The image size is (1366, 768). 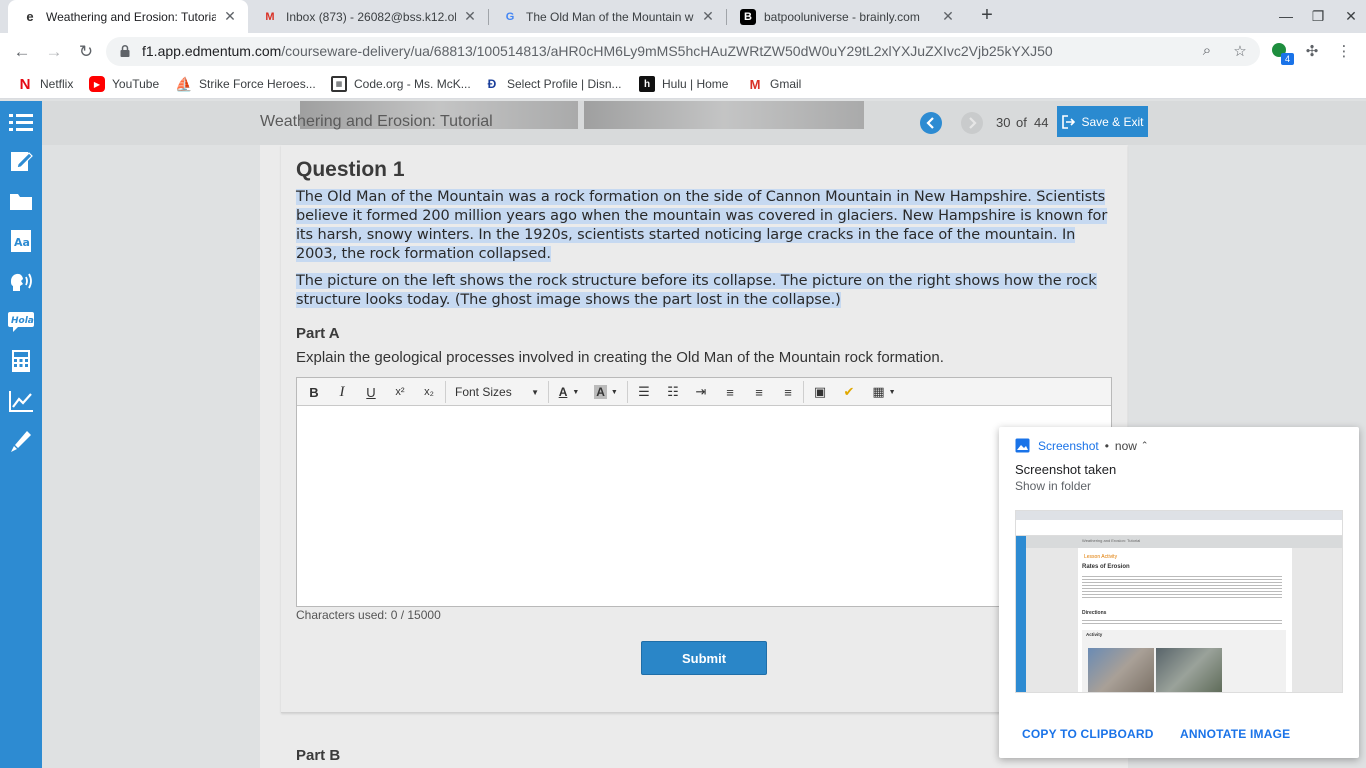 I want to click on thumb-rock-image-left, so click(x=1121, y=670).